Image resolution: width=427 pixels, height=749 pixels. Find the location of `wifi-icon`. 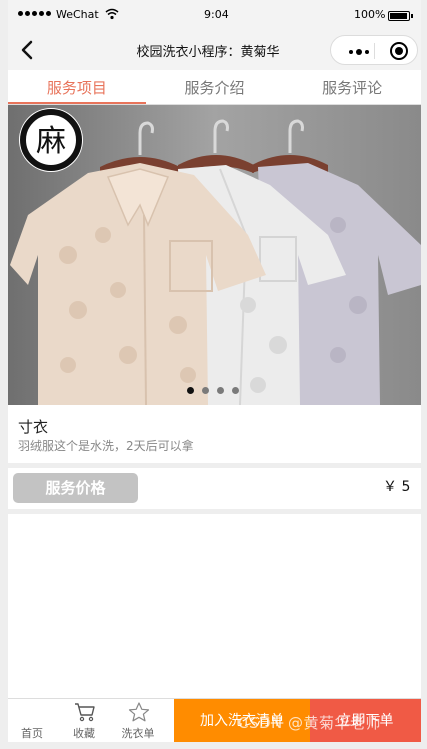

wifi-icon is located at coordinates (112, 15).